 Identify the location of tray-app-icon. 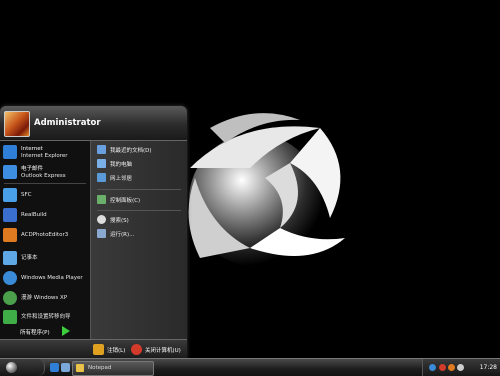
(451, 367).